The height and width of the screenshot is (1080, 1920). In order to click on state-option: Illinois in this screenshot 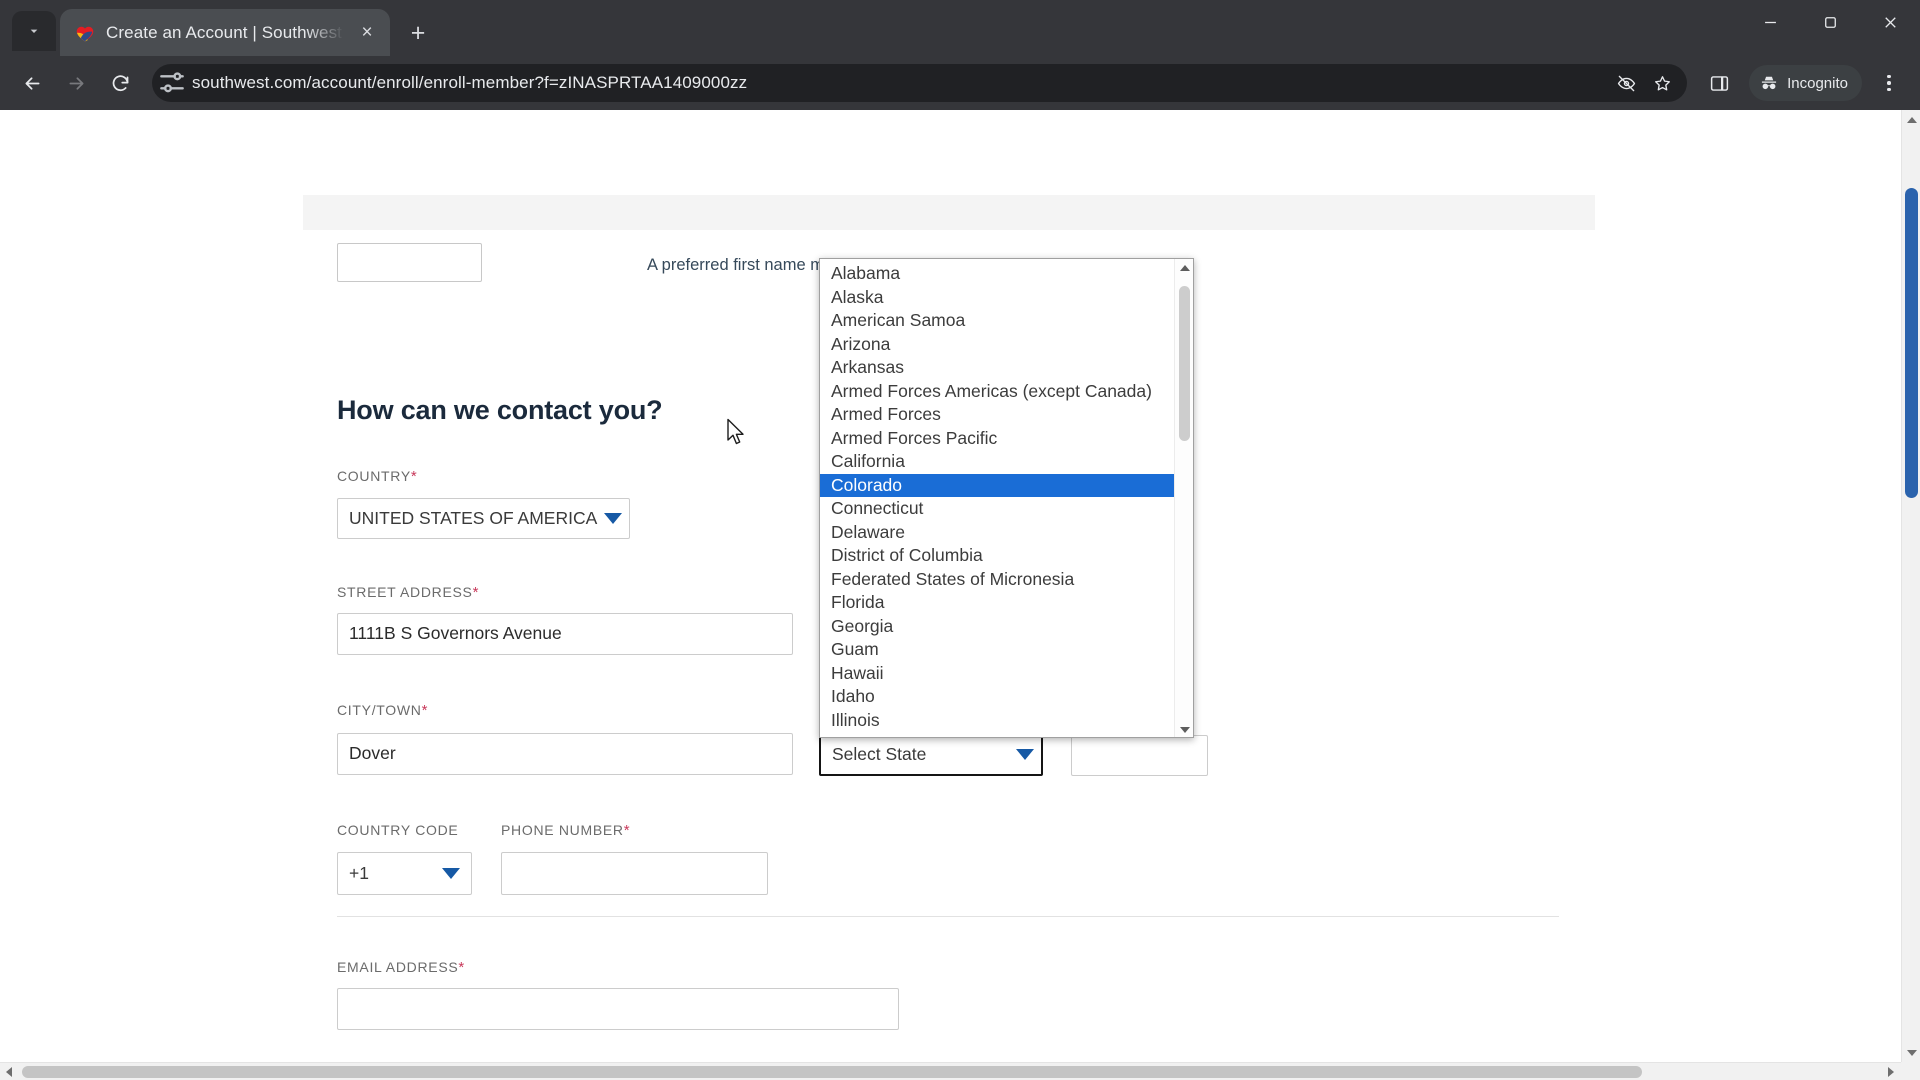, I will do `click(997, 721)`.